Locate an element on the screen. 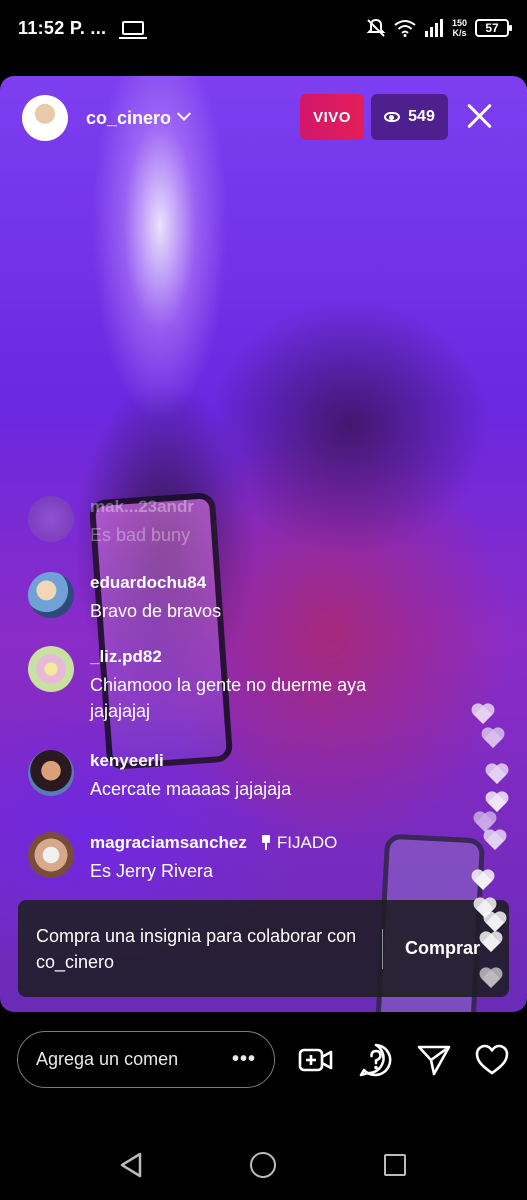  home-icon is located at coordinates (263, 1165).